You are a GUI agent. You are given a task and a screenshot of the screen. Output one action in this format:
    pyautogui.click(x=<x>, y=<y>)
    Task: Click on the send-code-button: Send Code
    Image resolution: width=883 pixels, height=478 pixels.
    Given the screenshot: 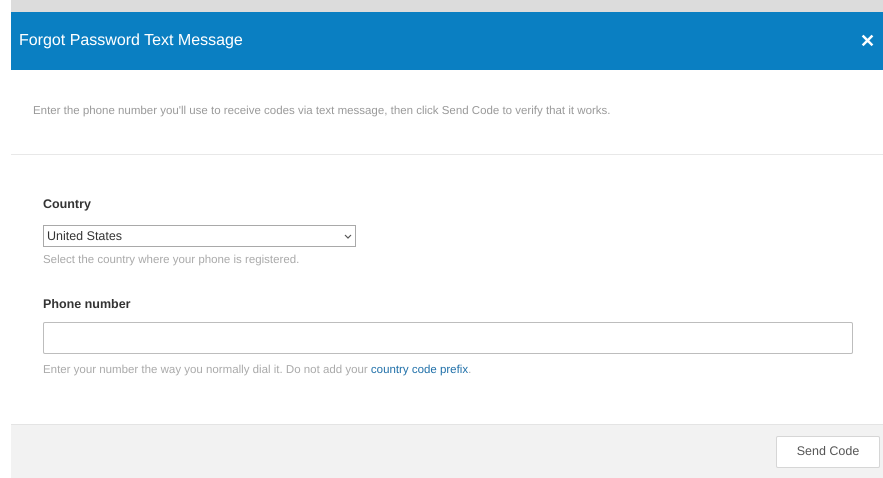 What is the action you would take?
    pyautogui.click(x=828, y=452)
    